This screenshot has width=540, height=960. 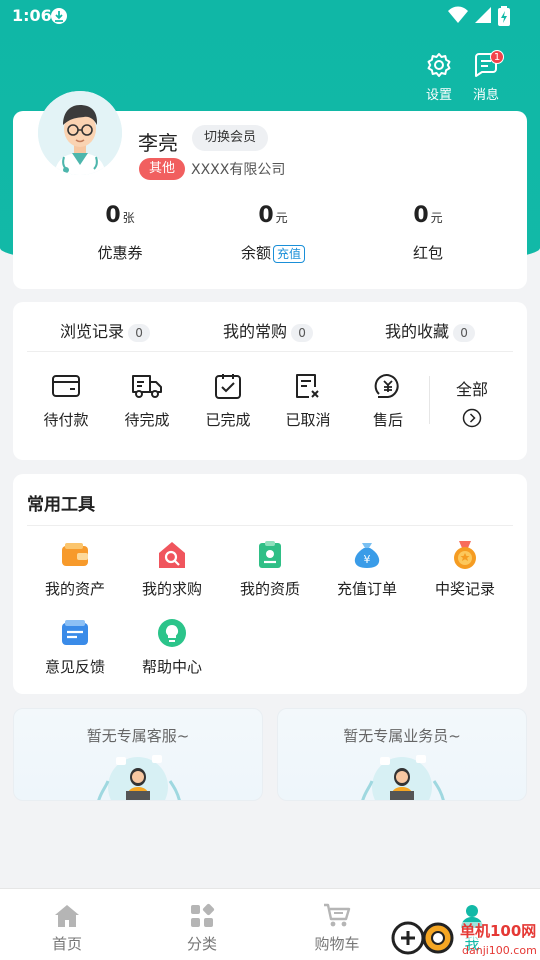 I want to click on money-bag-icon: ¥, so click(x=367, y=555).